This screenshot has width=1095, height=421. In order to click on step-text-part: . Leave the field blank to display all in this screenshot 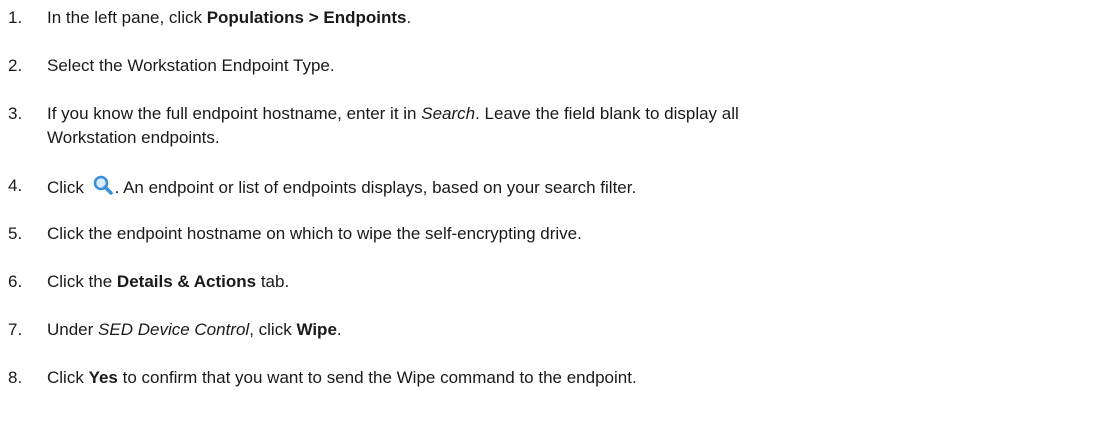, I will do `click(607, 113)`.